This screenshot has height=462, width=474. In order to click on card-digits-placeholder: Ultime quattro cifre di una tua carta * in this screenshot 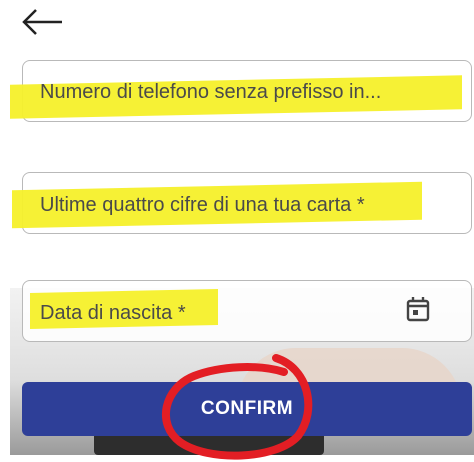, I will do `click(202, 205)`.